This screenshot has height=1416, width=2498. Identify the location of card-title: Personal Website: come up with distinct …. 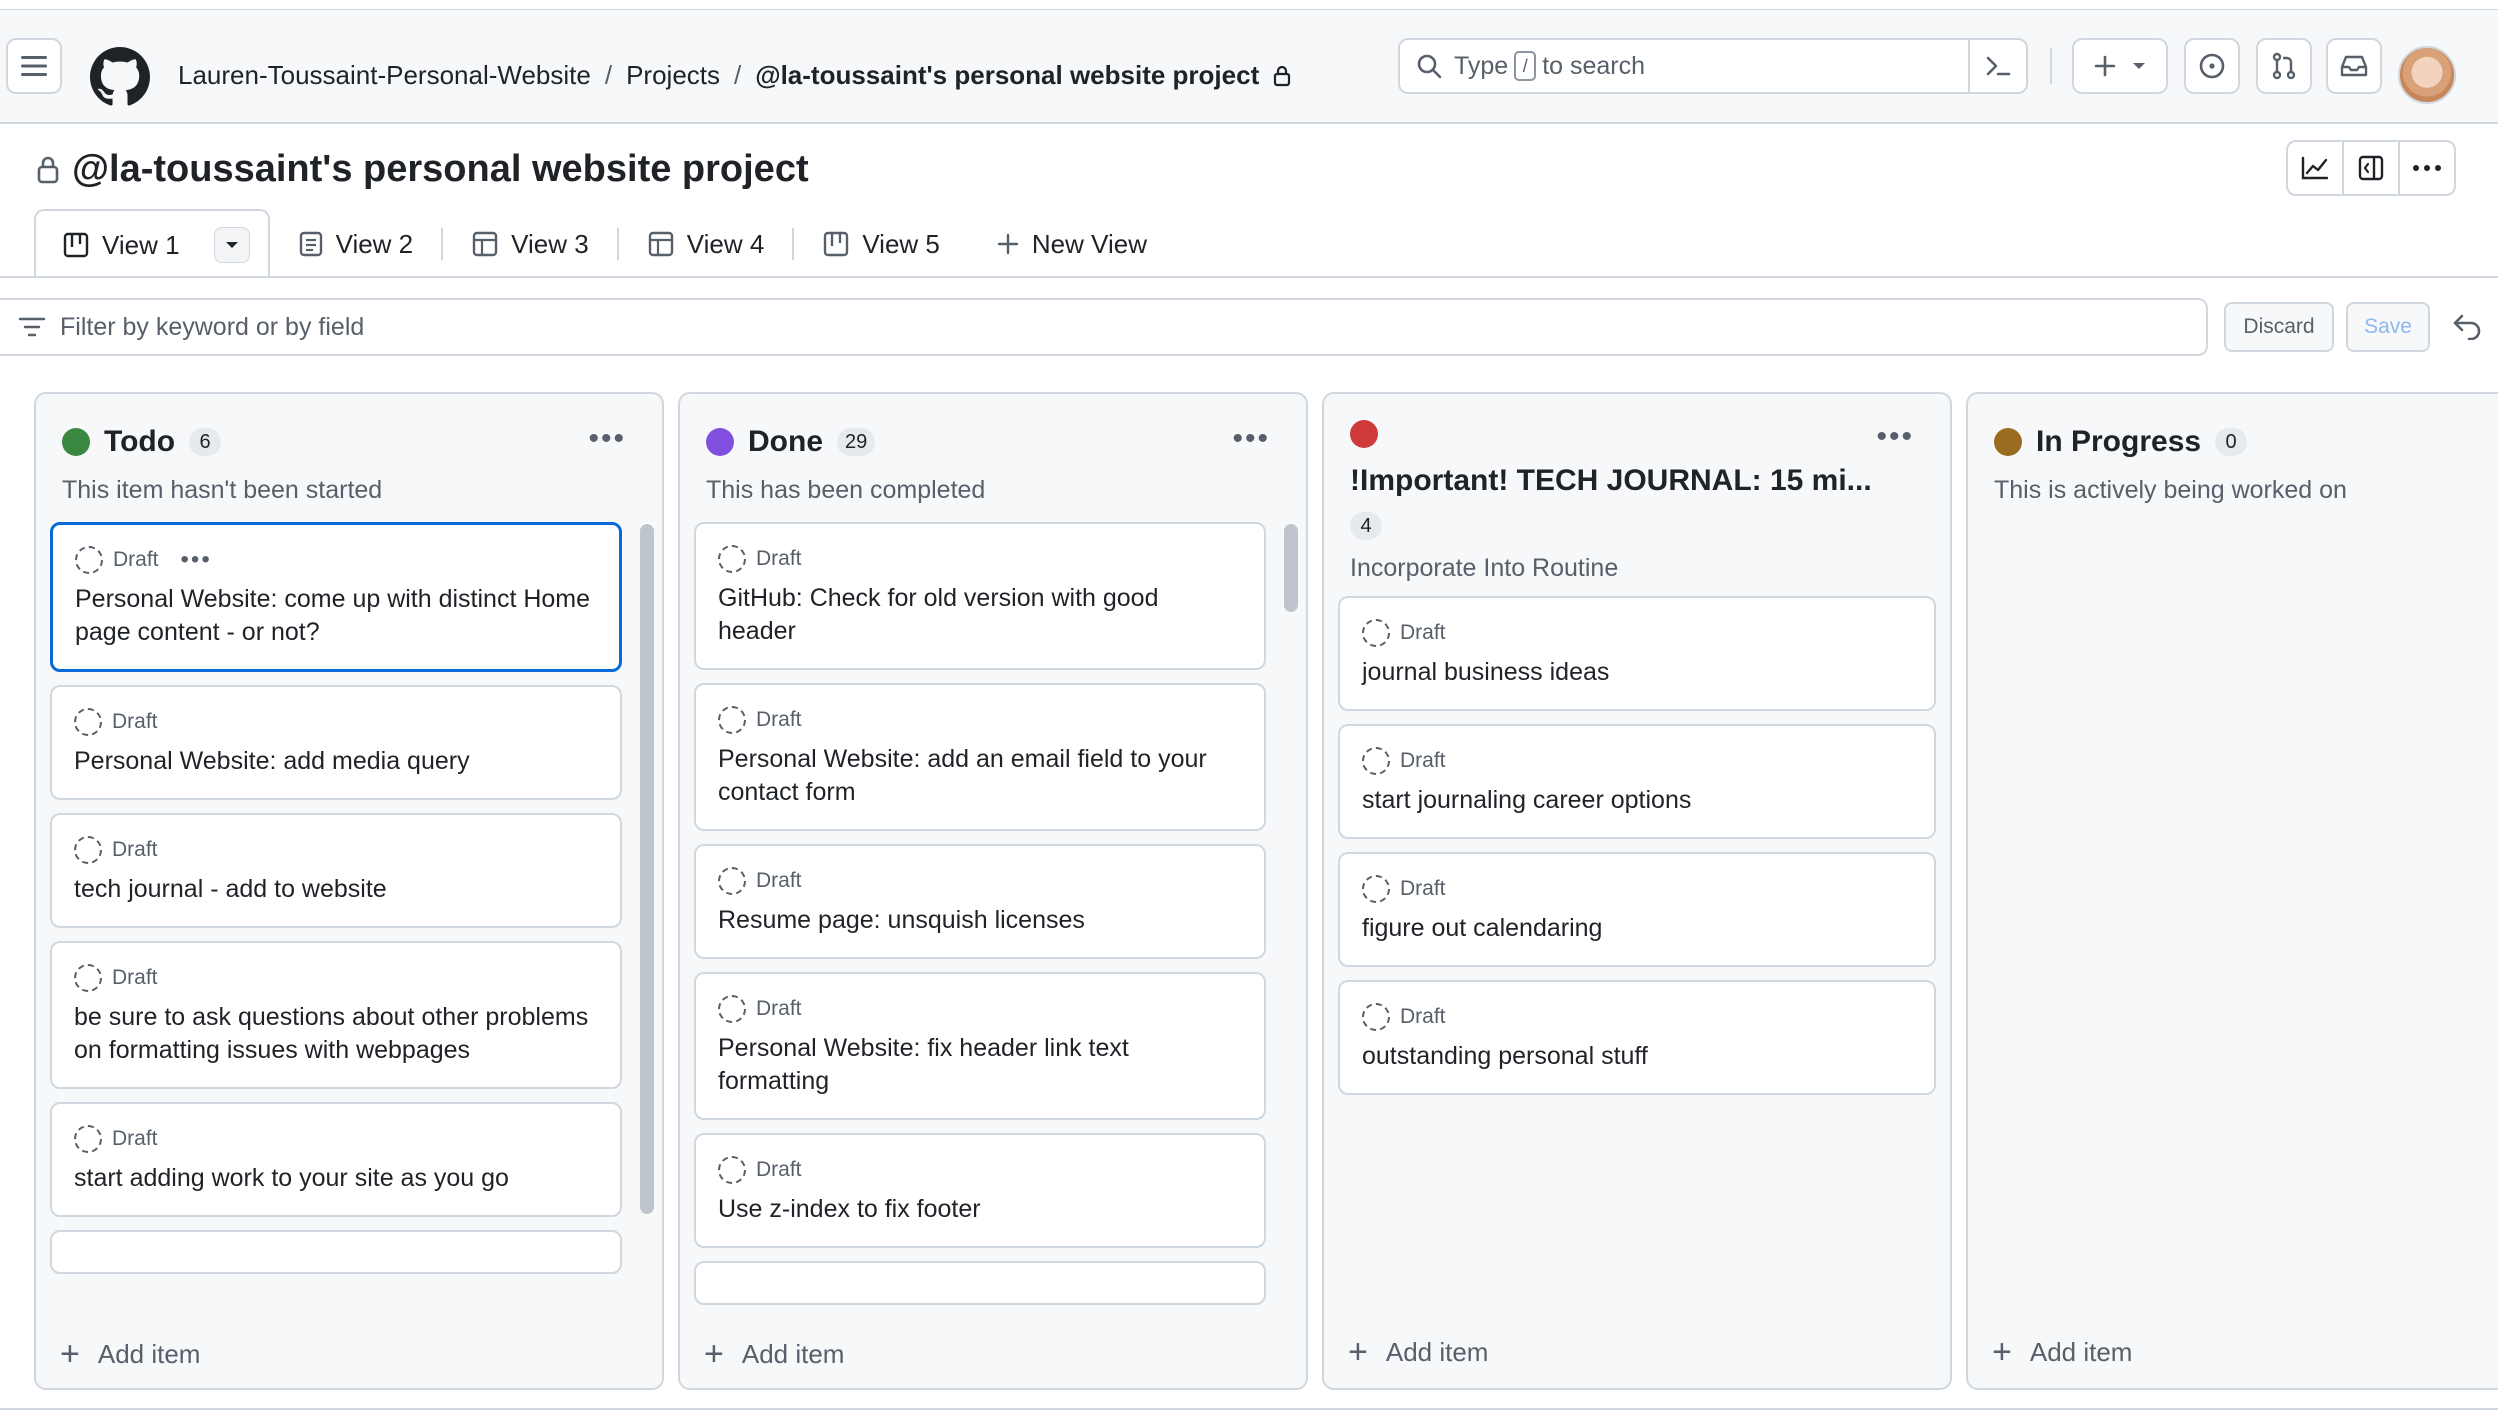
(336, 616).